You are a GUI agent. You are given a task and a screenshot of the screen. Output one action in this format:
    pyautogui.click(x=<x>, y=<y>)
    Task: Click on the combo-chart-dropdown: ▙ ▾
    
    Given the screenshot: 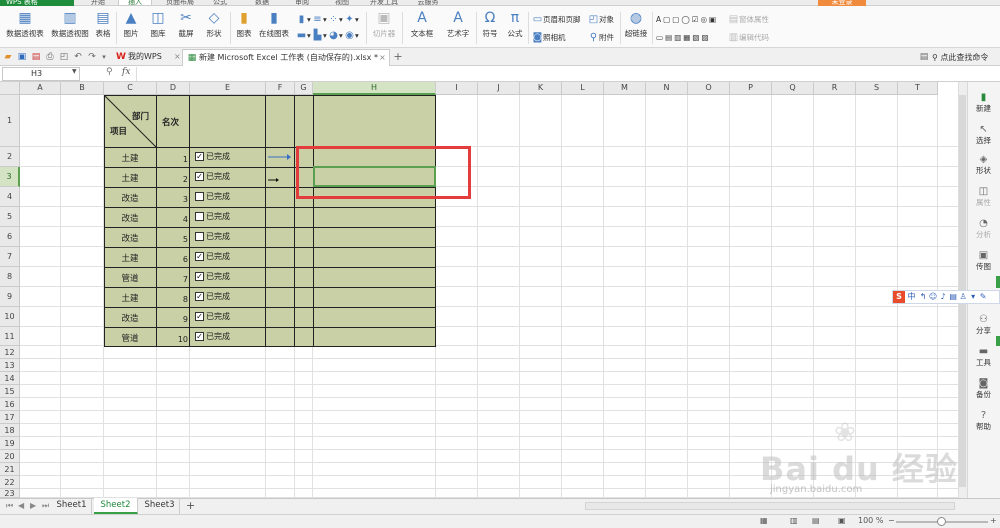 What is the action you would take?
    pyautogui.click(x=319, y=36)
    